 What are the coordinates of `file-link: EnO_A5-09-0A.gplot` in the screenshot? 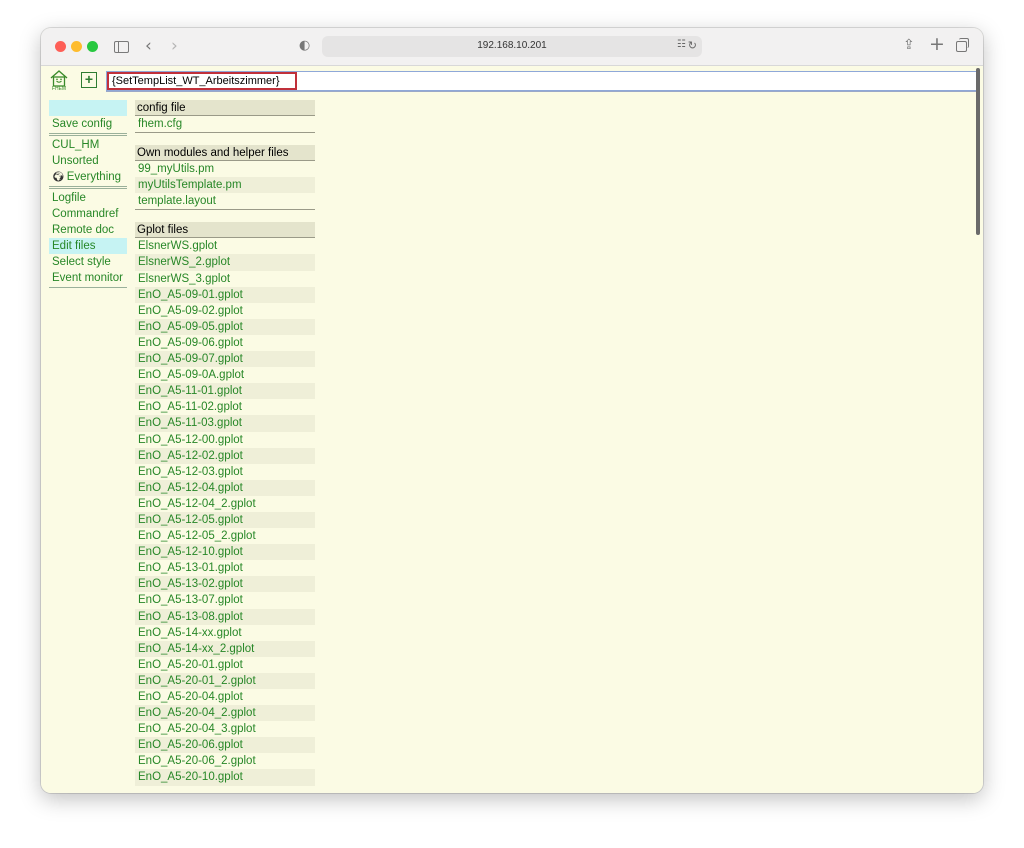 It's located at (225, 375).